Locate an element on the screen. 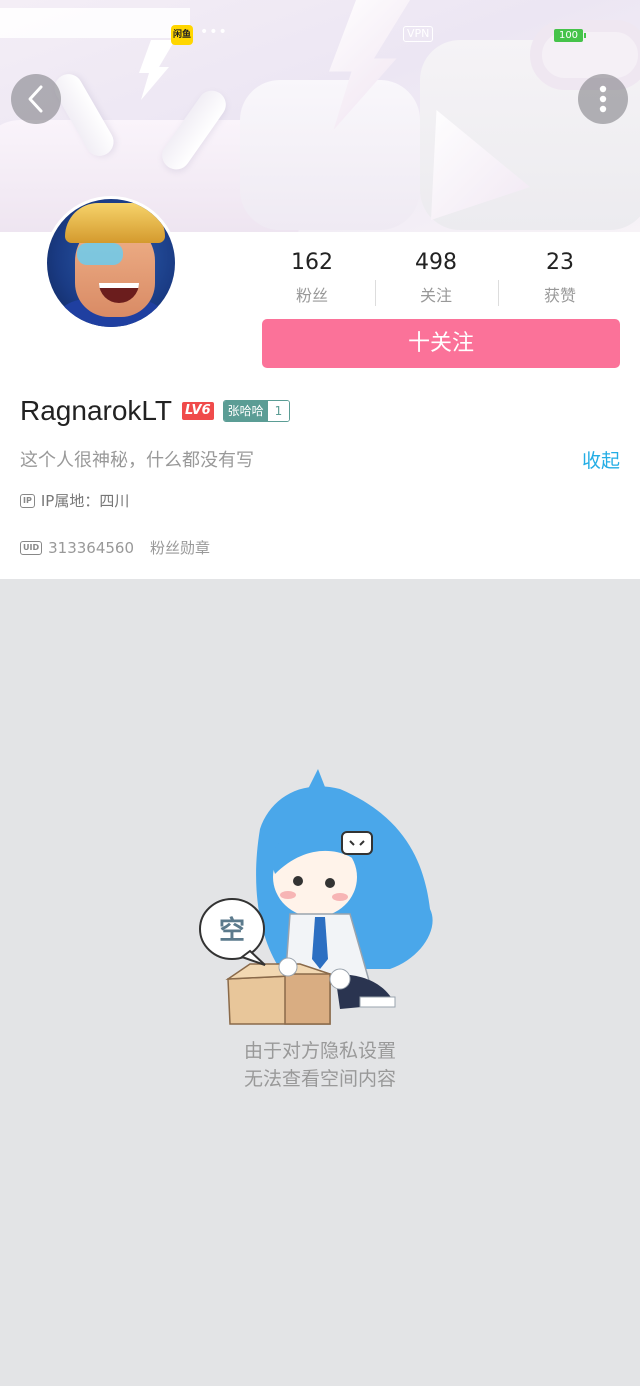 The image size is (640, 1386). level-badge: LV6 is located at coordinates (198, 411).